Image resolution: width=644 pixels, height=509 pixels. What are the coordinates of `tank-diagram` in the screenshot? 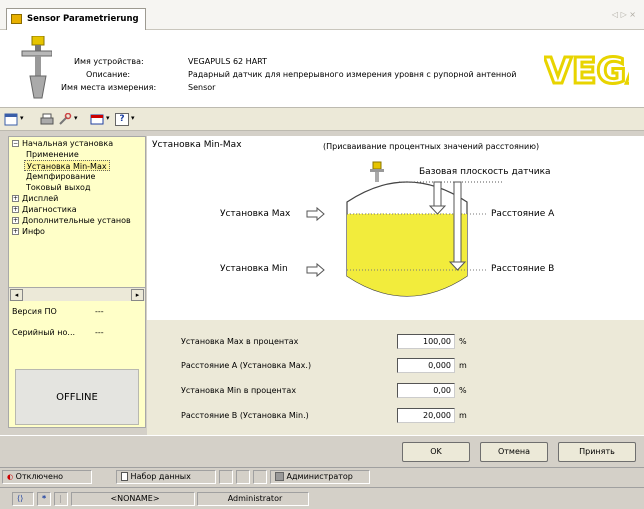 It's located at (404, 229).